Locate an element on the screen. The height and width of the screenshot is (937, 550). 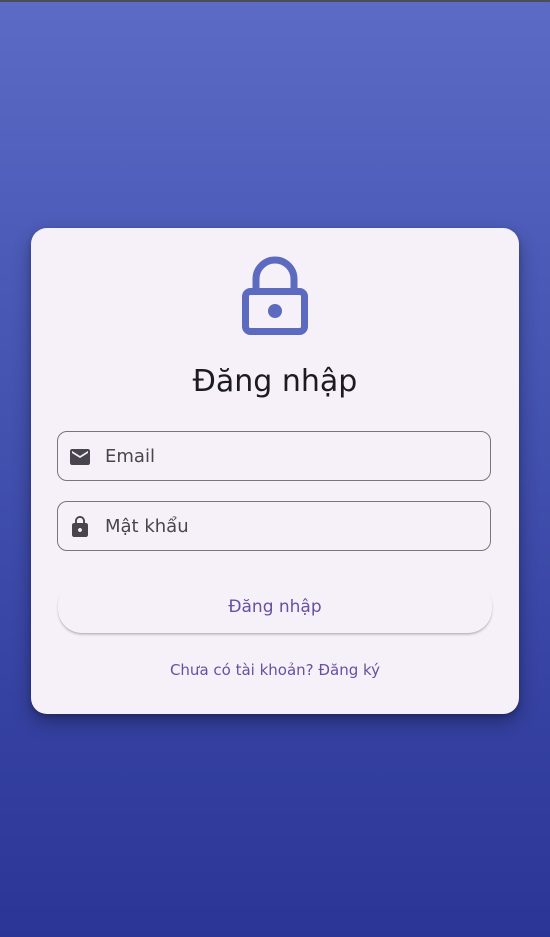
register-link: Chưa có tài khoản? Đăng ký is located at coordinates (275, 670).